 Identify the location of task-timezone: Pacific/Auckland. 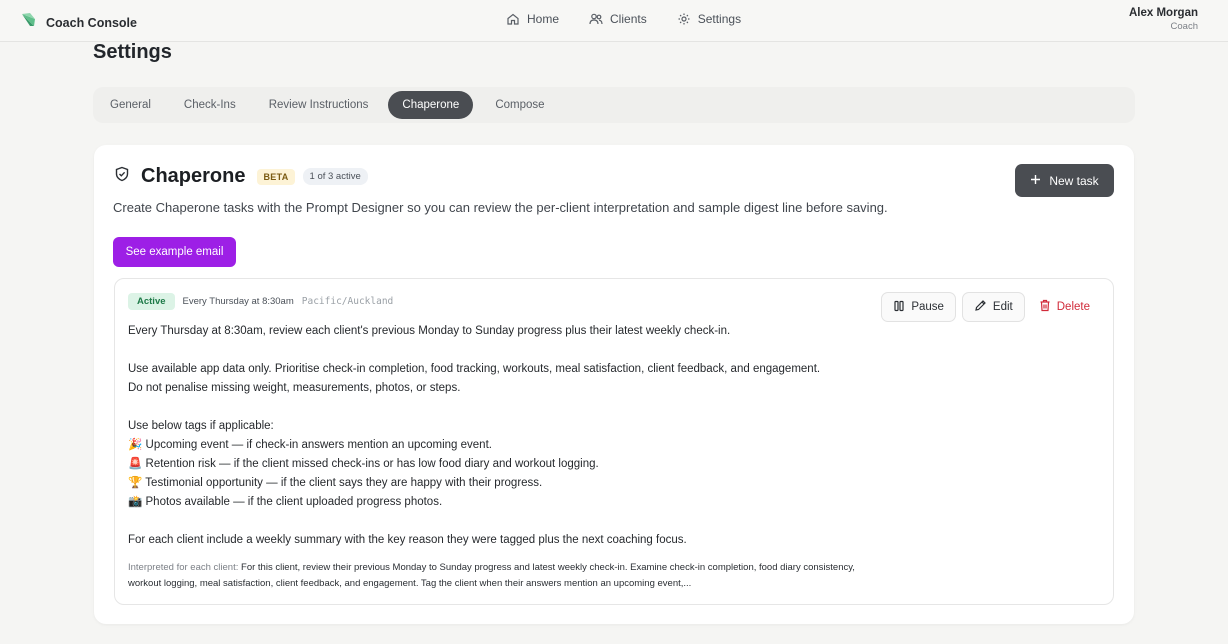
(347, 301).